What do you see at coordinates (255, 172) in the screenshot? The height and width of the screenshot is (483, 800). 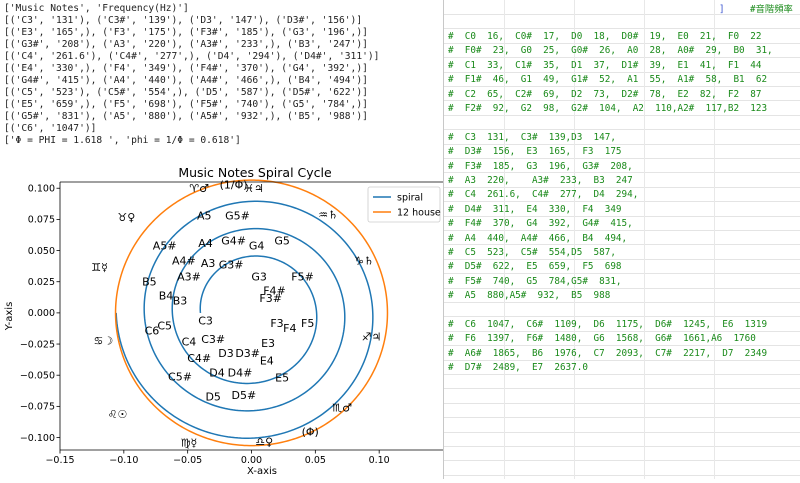 I see `chart-title: Music Notes Spiral Cycle` at bounding box center [255, 172].